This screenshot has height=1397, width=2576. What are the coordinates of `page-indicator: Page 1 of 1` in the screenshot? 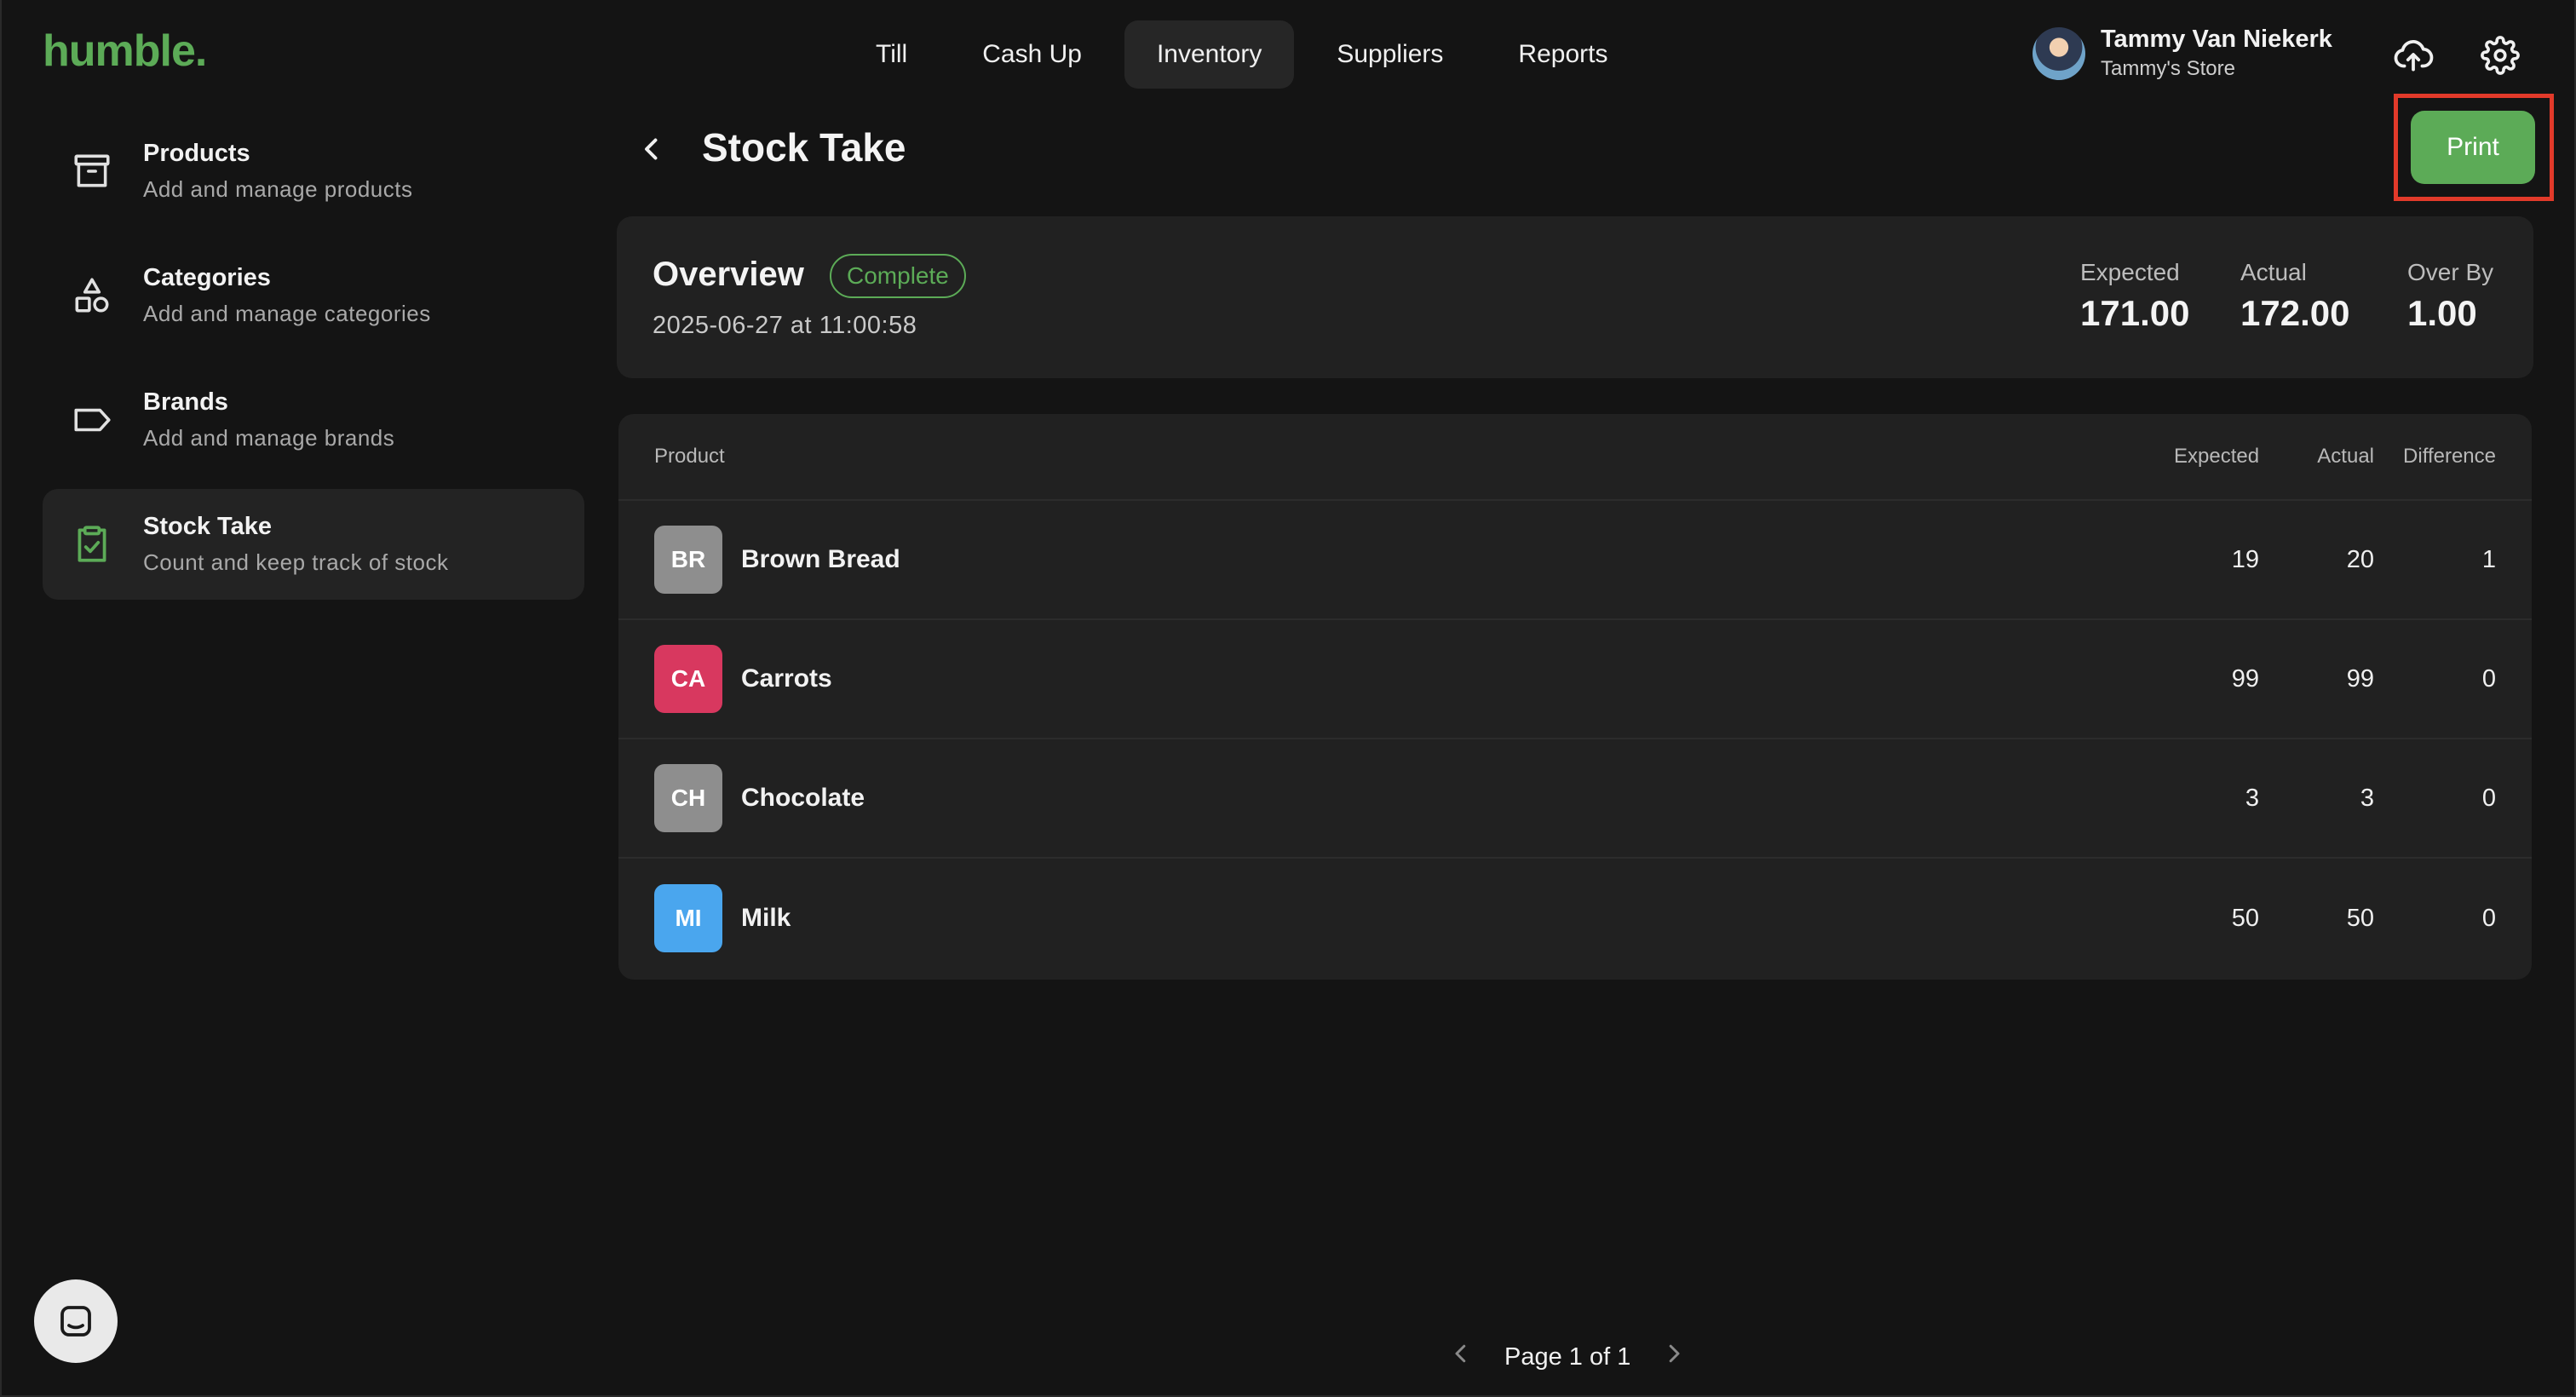 It's located at (1567, 1356).